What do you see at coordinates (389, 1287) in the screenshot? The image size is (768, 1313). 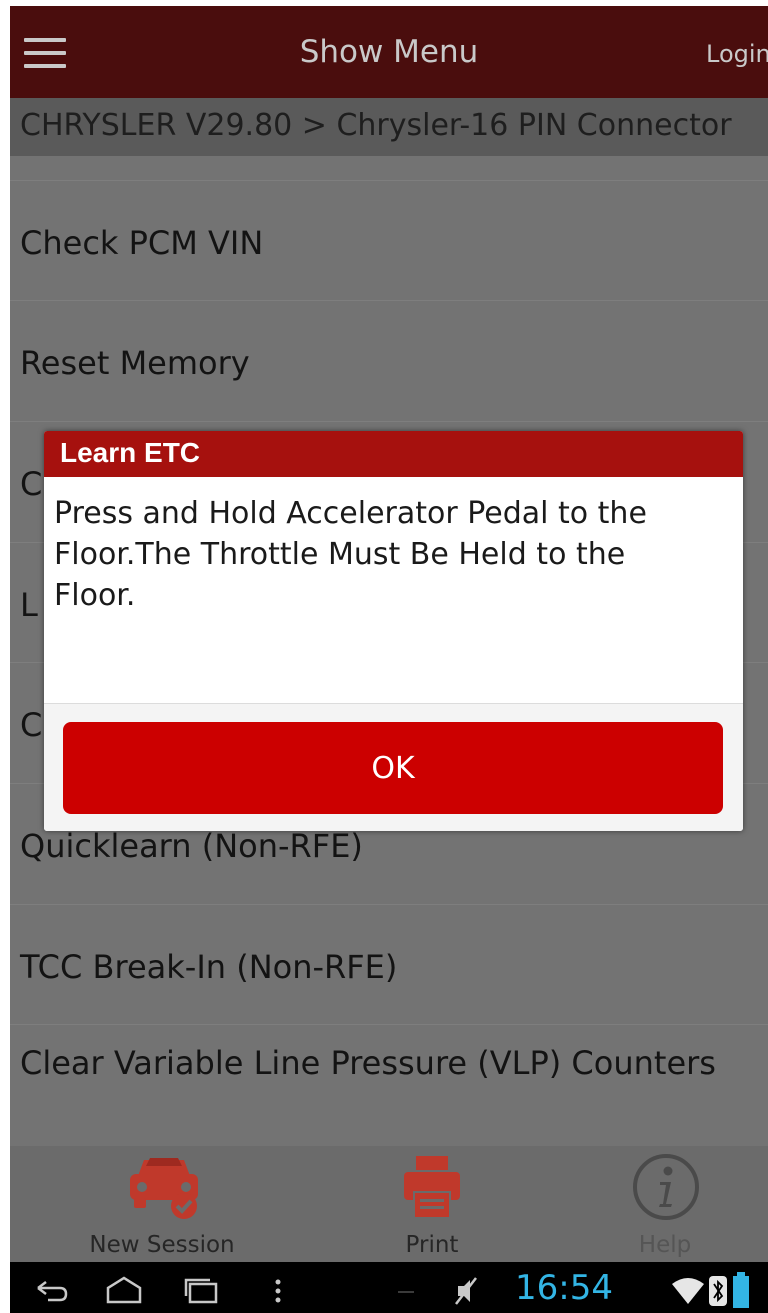 I see `system-nav-bar: 16:54` at bounding box center [389, 1287].